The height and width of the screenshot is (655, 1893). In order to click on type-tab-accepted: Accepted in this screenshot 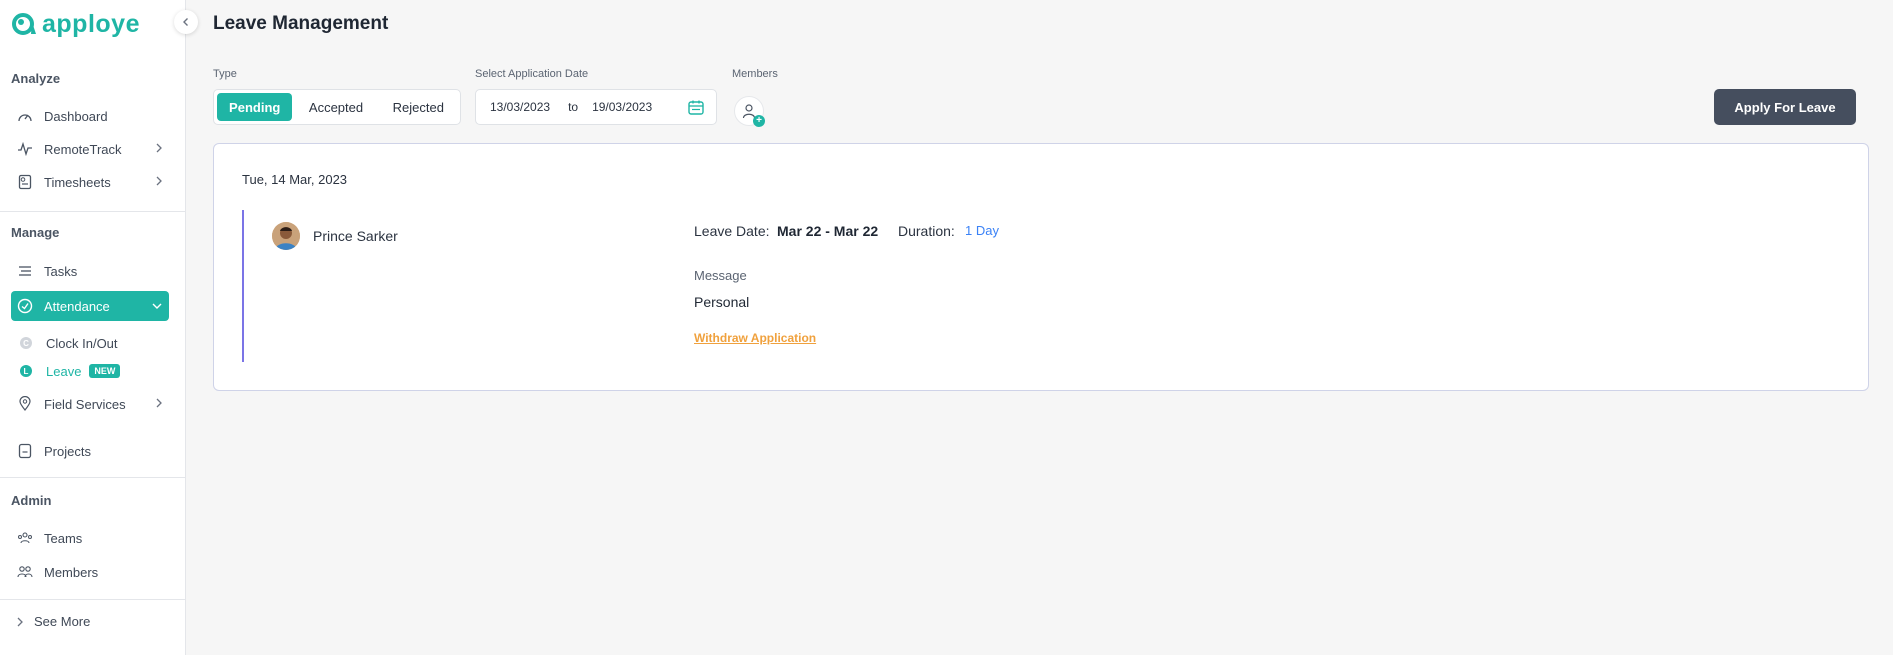, I will do `click(335, 107)`.